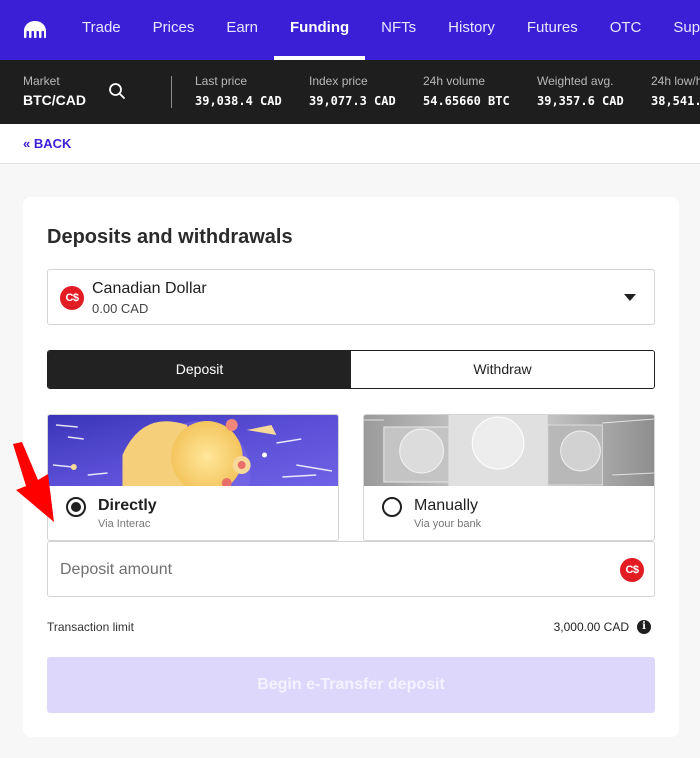  Describe the element at coordinates (351, 685) in the screenshot. I see `begin-deposit-button: Begin e-Transfer deposit` at that location.